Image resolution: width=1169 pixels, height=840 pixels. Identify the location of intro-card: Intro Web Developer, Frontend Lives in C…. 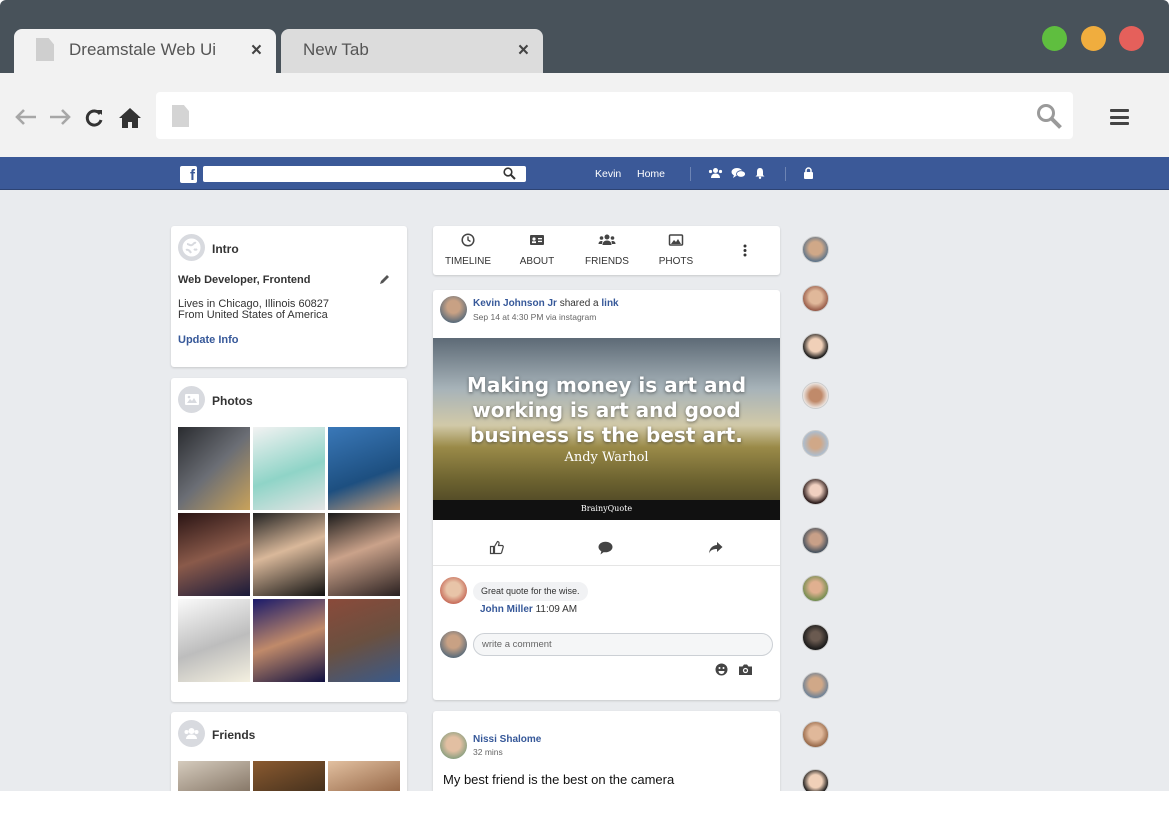
(289, 296).